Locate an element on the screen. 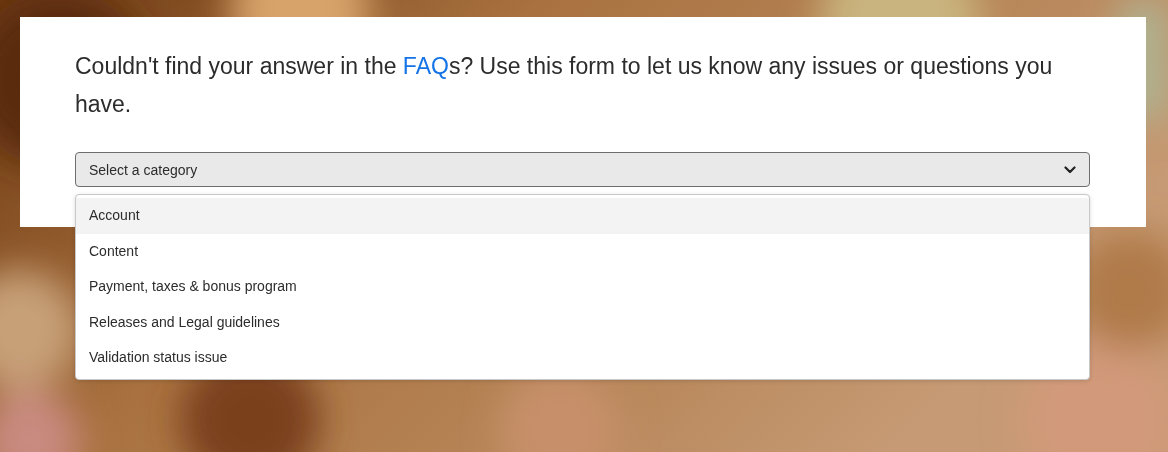  menu-option: Account is located at coordinates (582, 216).